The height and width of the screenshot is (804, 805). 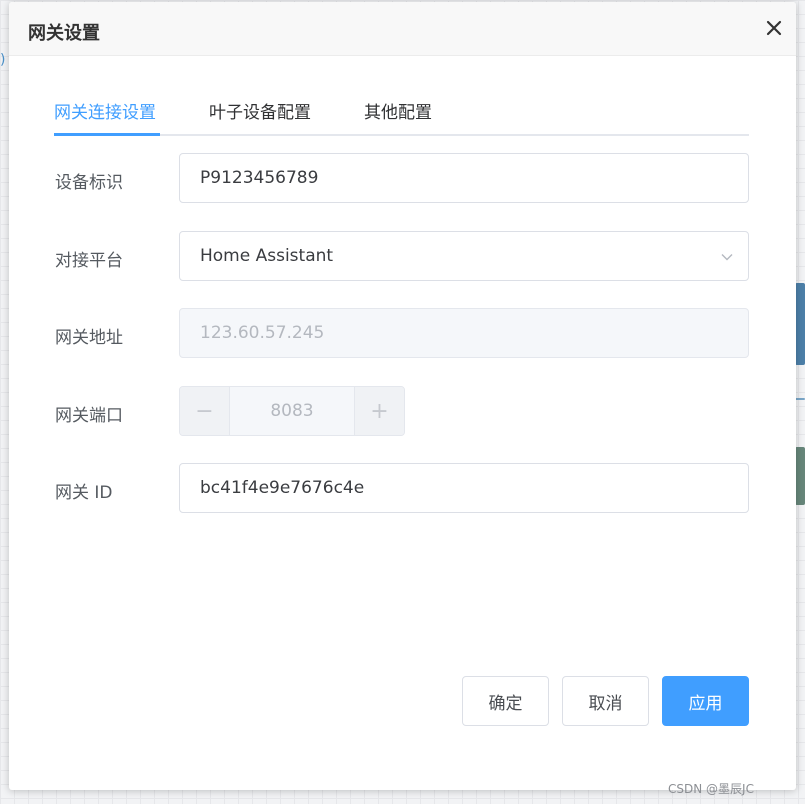 I want to click on close-icon, so click(x=774, y=28).